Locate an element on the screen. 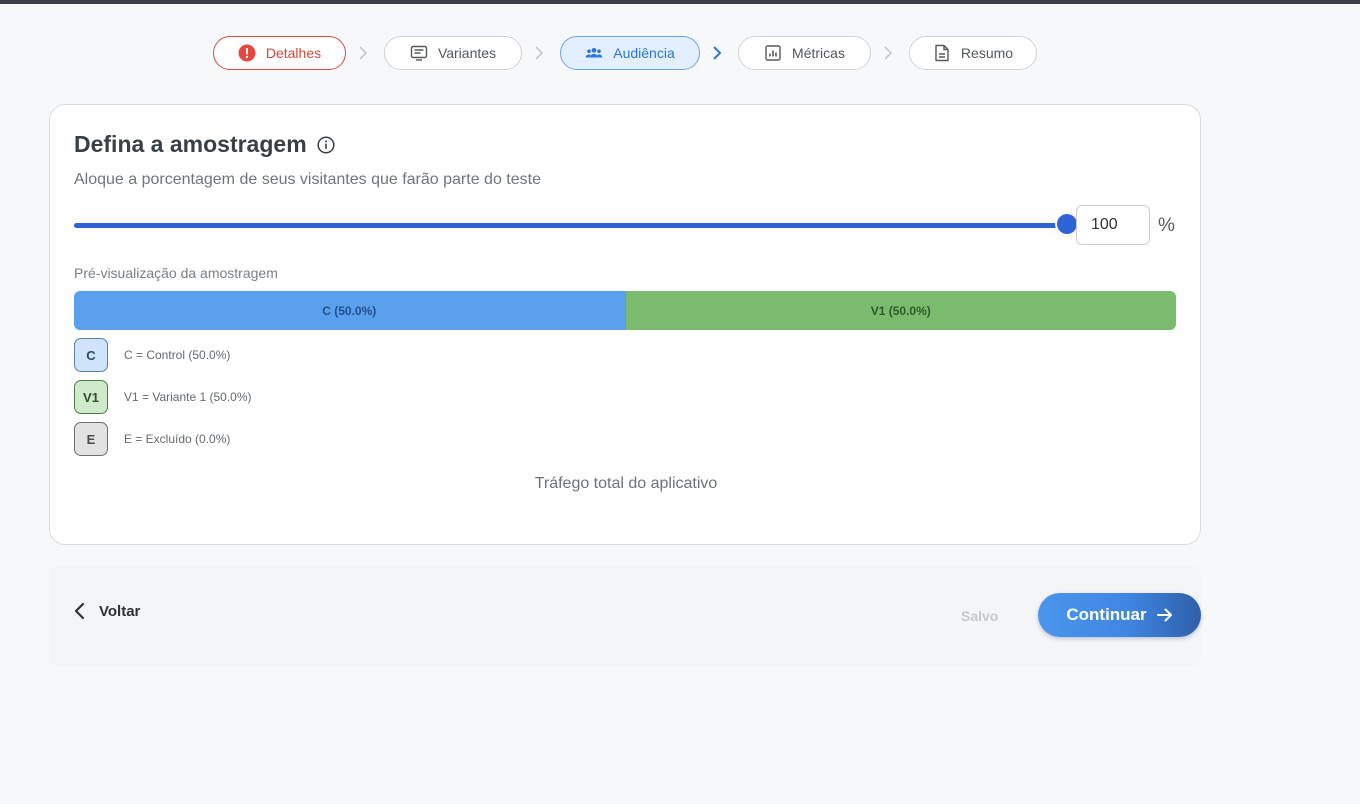  percentage-input is located at coordinates (1113, 225).